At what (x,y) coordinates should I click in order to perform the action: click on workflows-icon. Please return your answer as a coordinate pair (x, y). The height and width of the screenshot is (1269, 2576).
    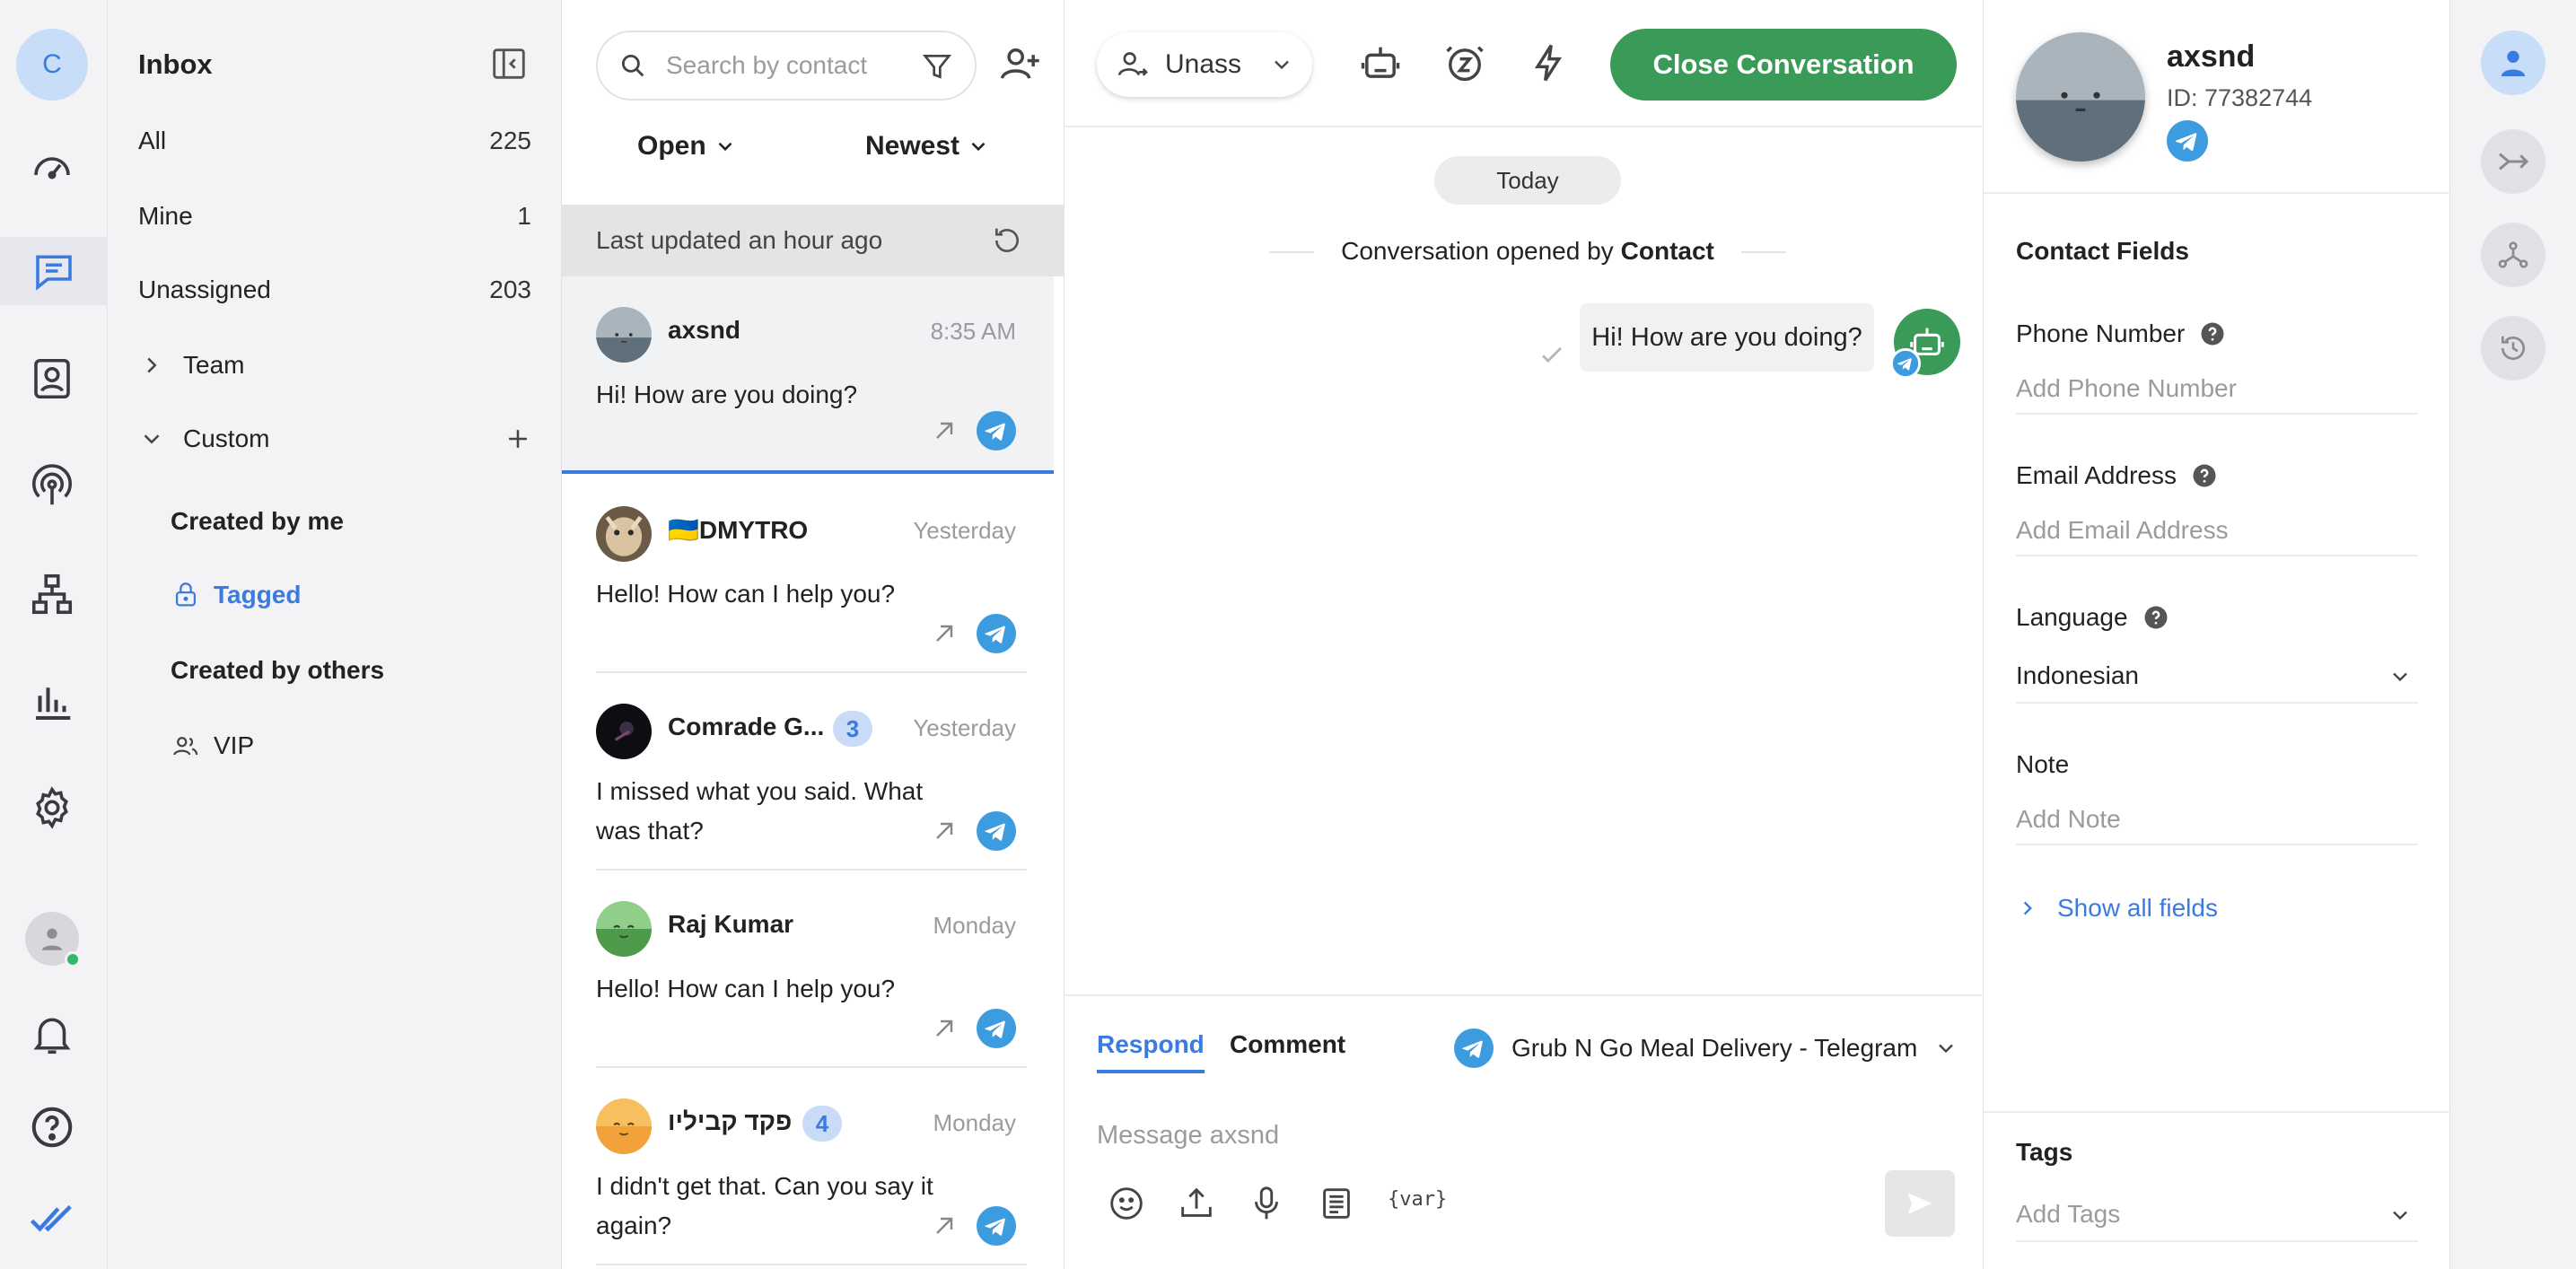
    Looking at the image, I should click on (52, 594).